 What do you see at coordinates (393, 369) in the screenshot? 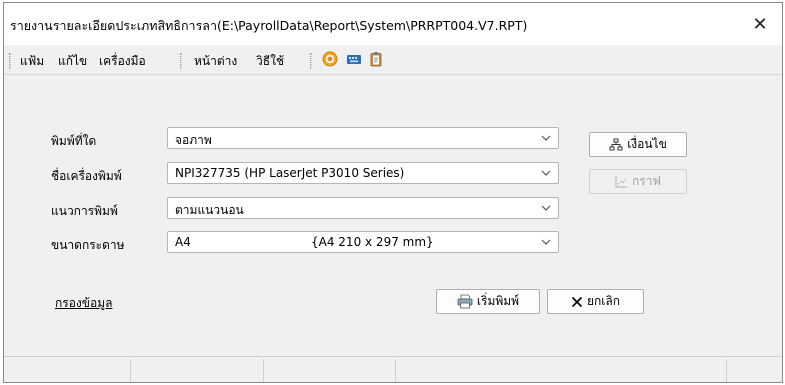
I see `status-bar` at bounding box center [393, 369].